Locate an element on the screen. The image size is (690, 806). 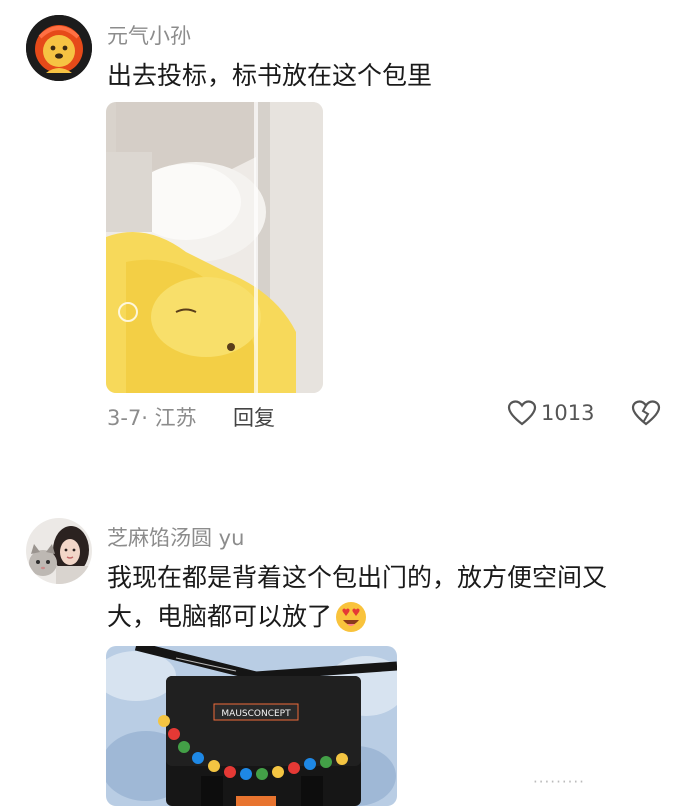
reply-button: 回复 is located at coordinates (254, 417).